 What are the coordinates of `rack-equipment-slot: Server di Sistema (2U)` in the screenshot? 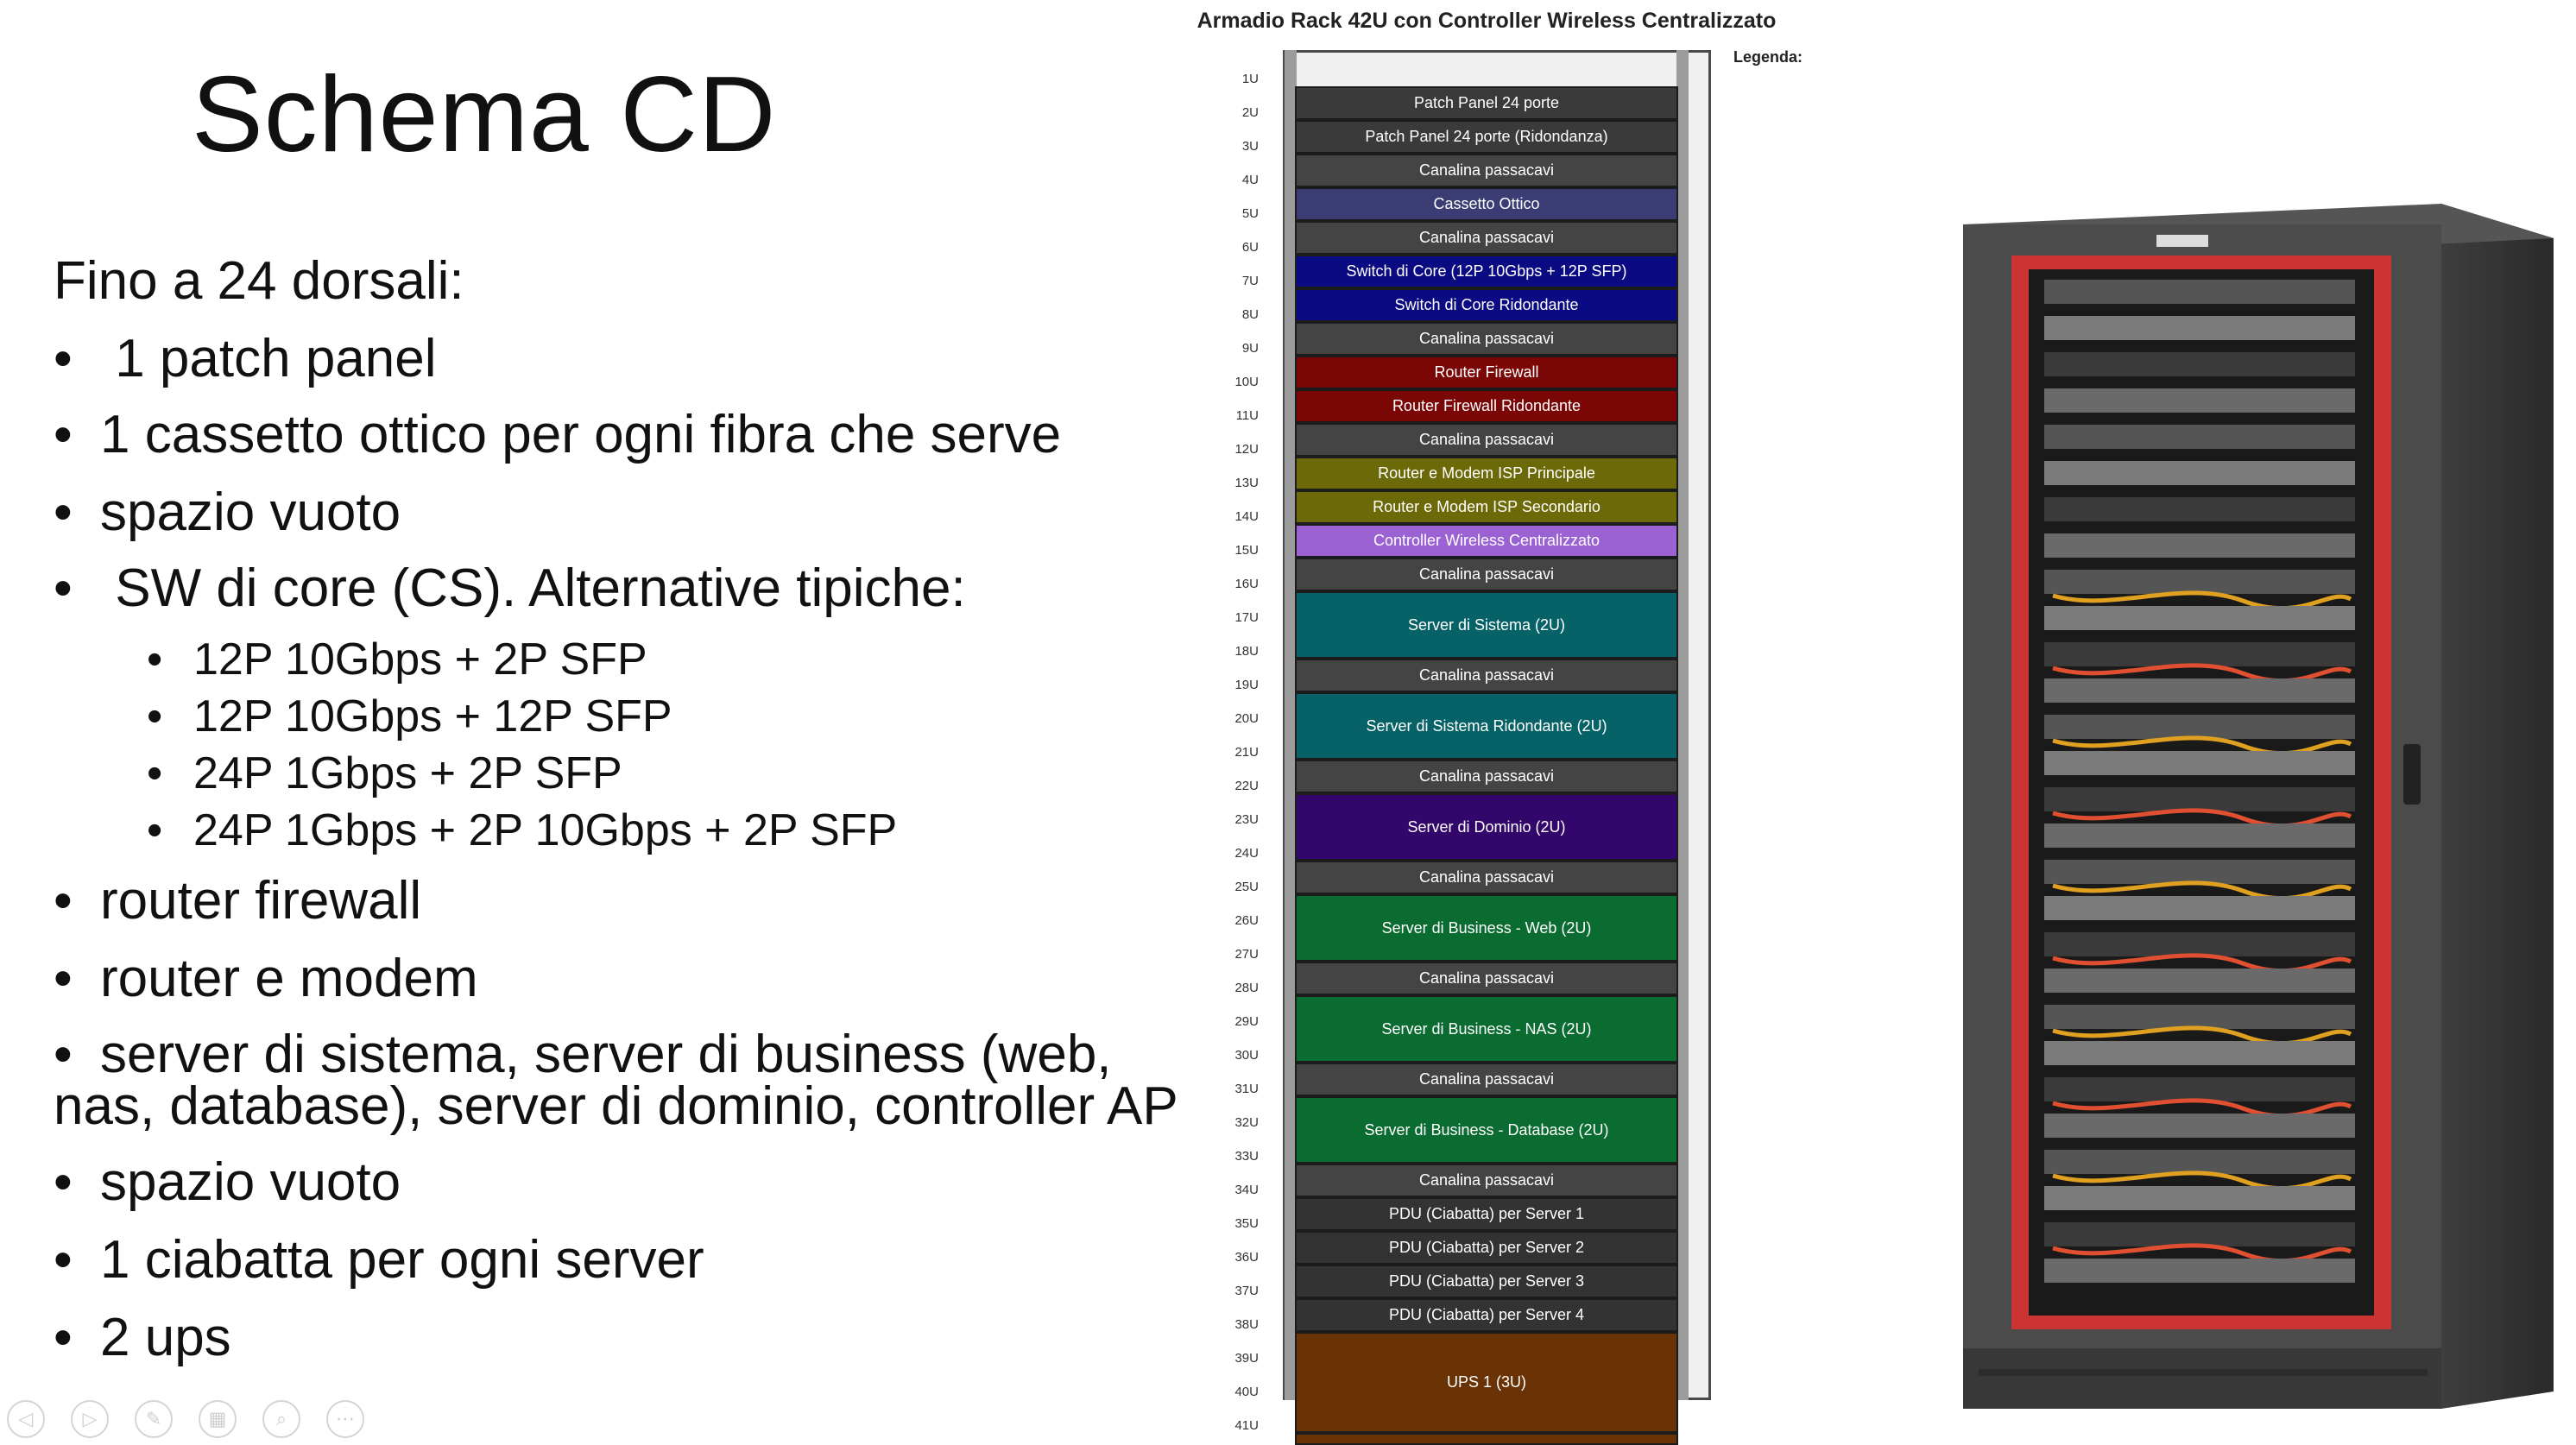 It's located at (1486, 625).